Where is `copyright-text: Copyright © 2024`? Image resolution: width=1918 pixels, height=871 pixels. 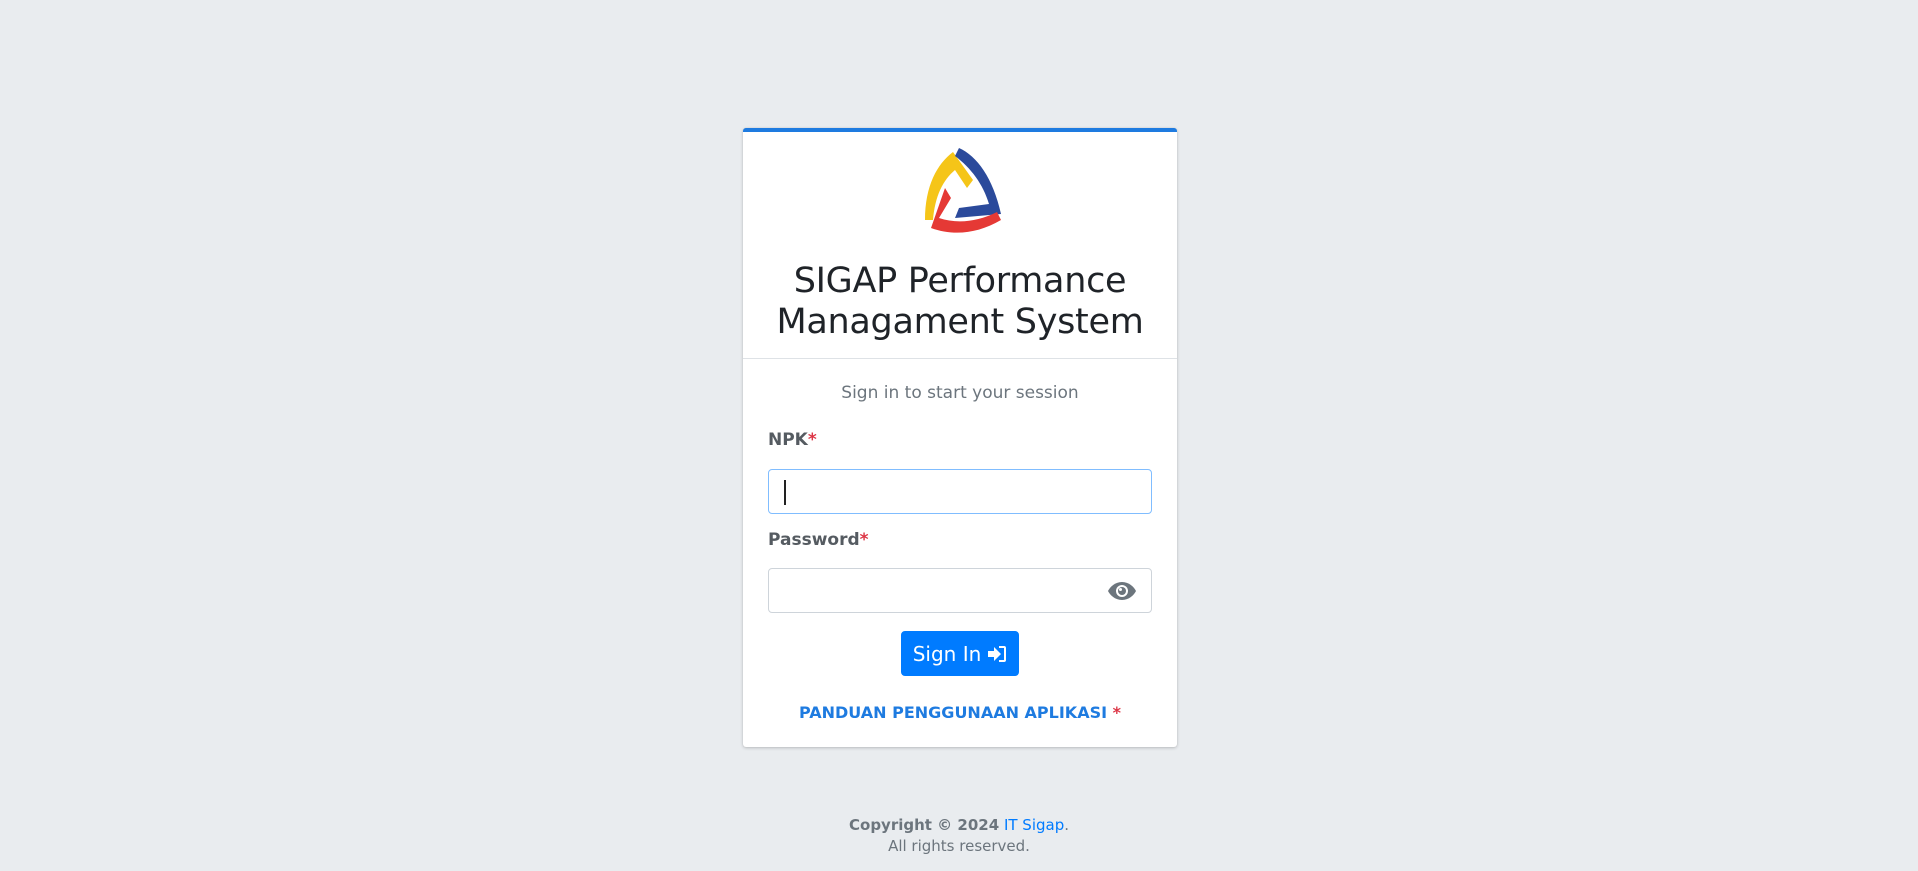
copyright-text: Copyright © 2024 is located at coordinates (924, 825).